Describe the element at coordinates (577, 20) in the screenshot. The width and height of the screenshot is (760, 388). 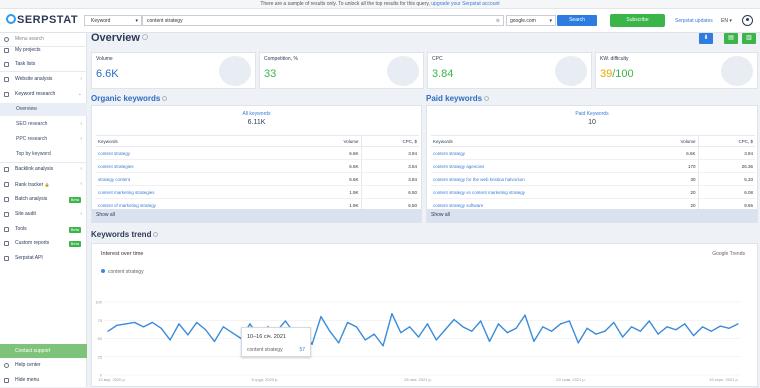
I see `search-button: Search` at that location.